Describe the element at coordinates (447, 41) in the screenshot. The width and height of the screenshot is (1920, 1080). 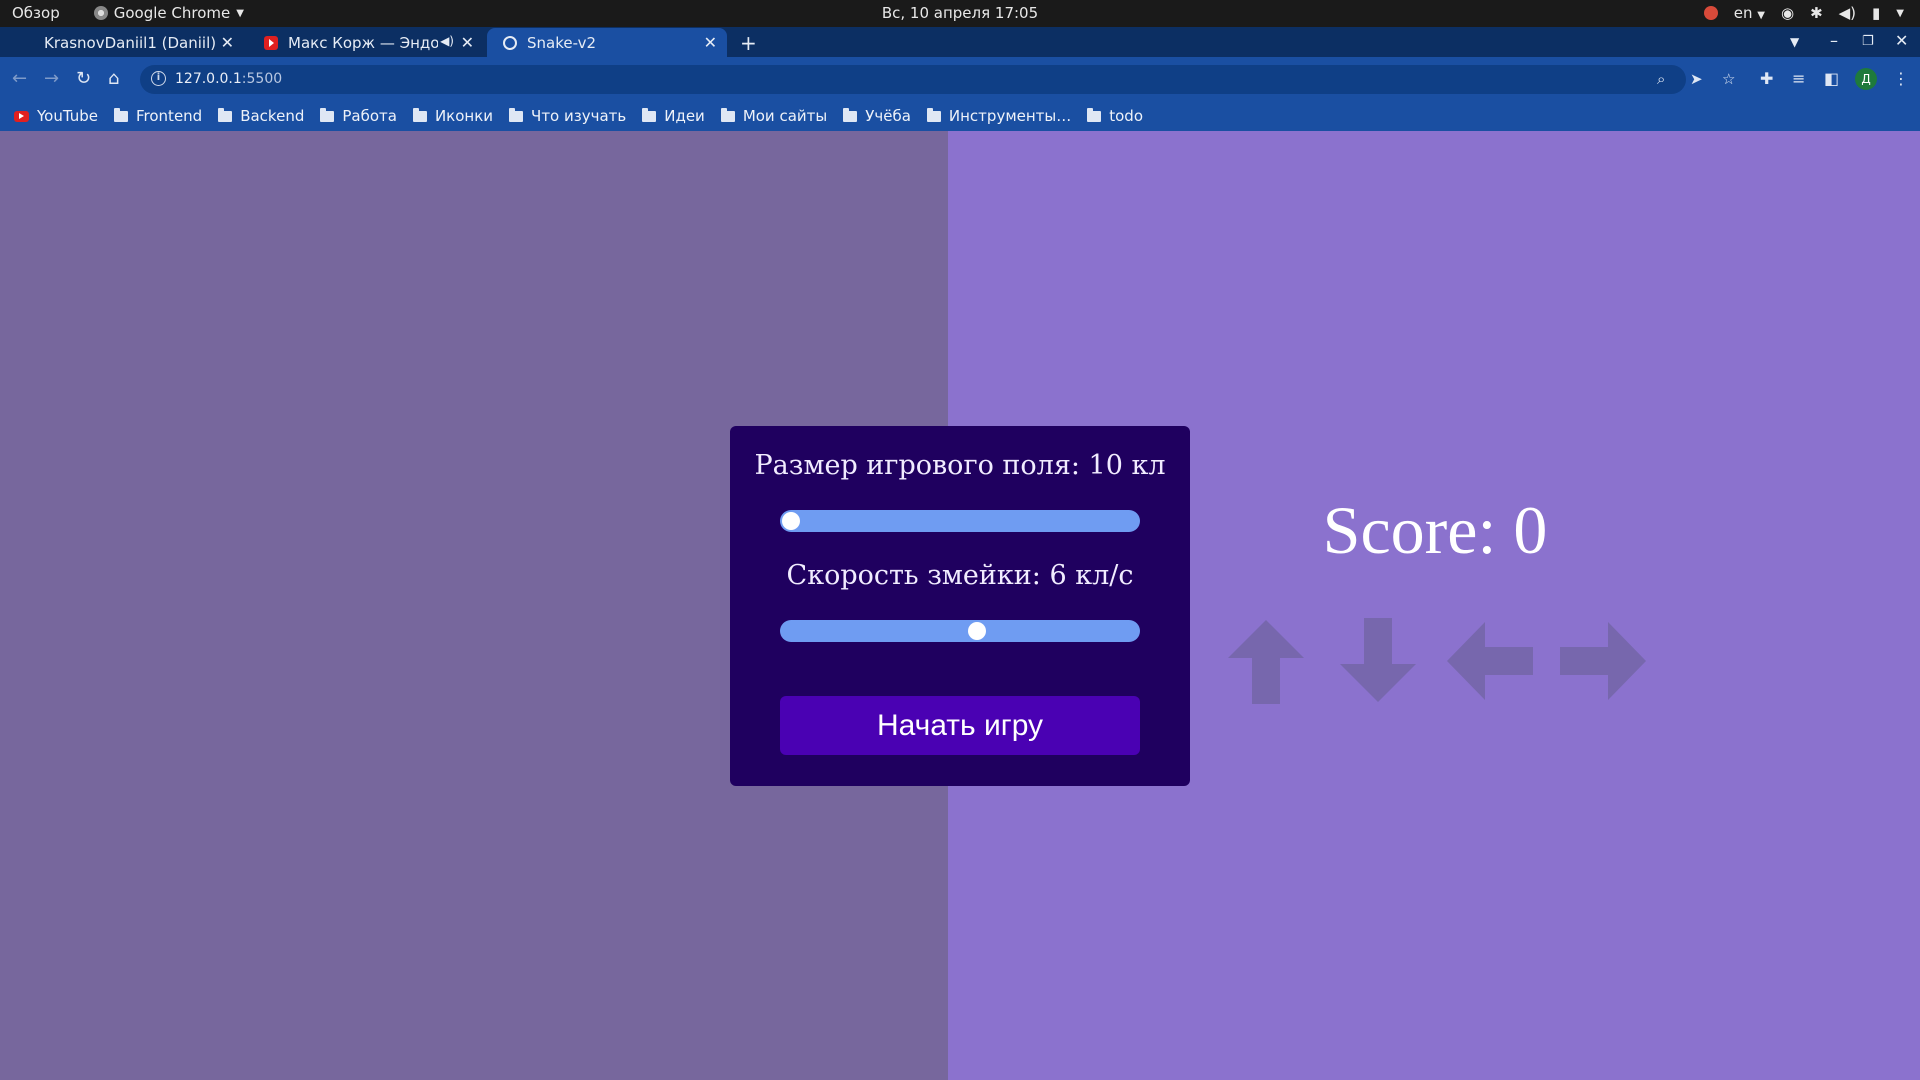
I see `audio-playing-icon: ◀)` at that location.